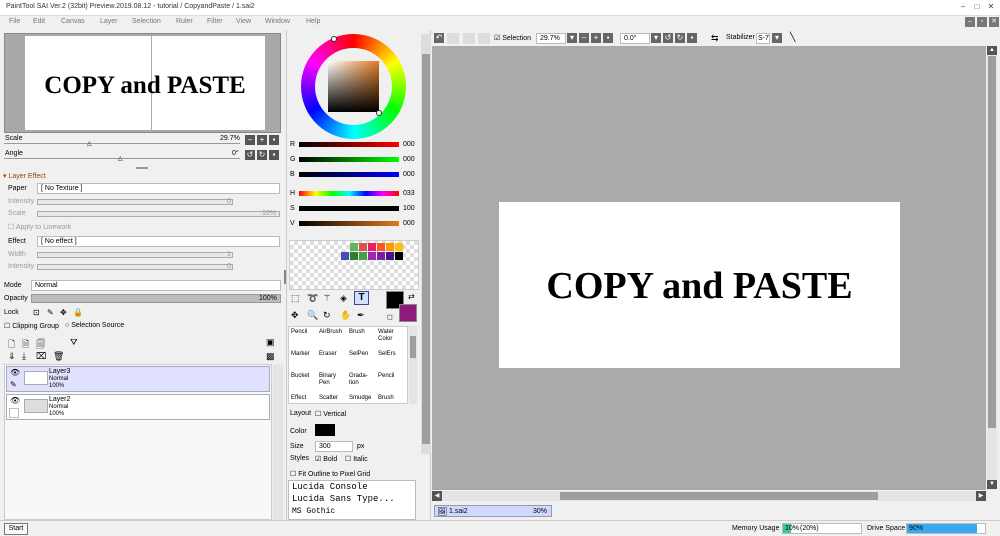 The image size is (1000, 536). I want to click on start-button: Start, so click(16, 529).